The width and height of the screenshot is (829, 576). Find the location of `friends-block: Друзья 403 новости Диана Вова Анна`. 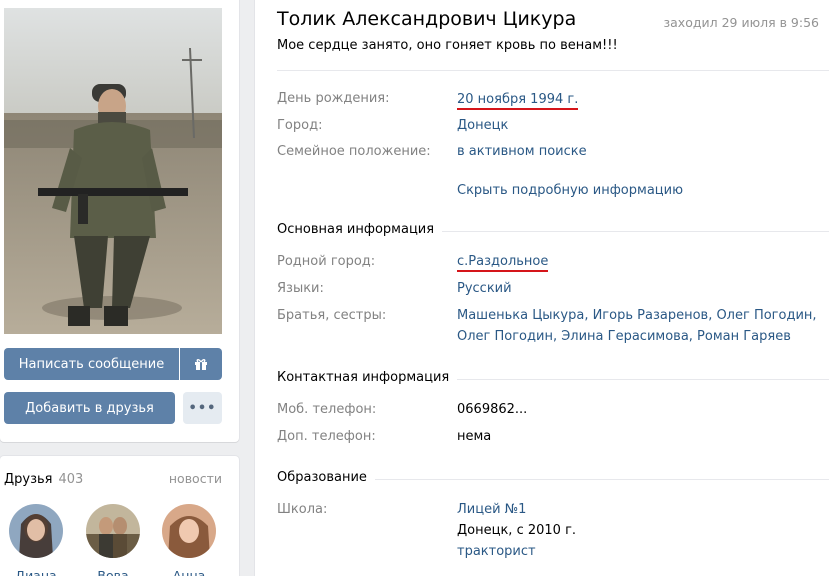

friends-block: Друзья 403 новости Диана Вова Анна is located at coordinates (119, 516).